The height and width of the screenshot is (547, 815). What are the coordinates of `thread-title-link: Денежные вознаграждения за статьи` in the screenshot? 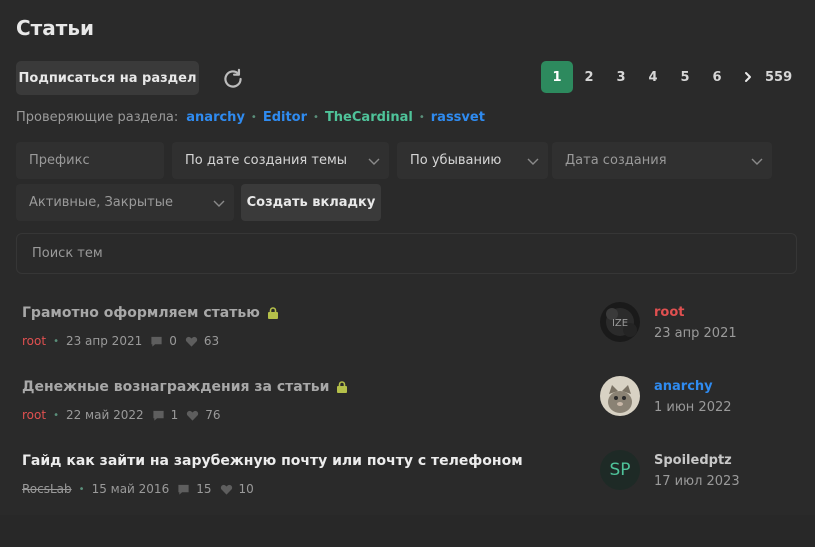 It's located at (185, 387).